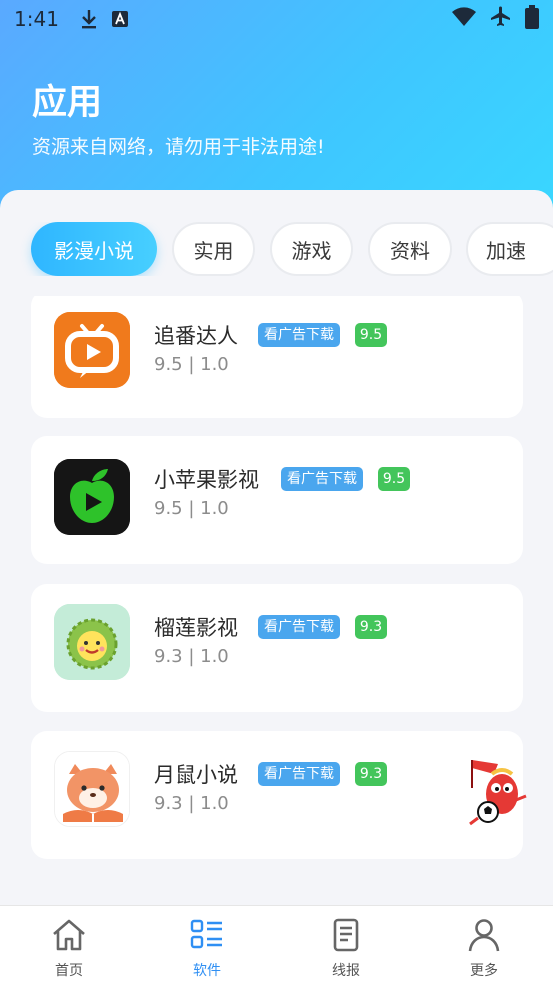  I want to click on app-card: 小苹果影视 看广告下载 9.5 9.5 | 1.0, so click(277, 500).